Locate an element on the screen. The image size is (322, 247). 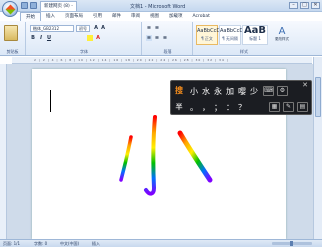
vertical-hook-stroke is located at coordinates (150, 155).